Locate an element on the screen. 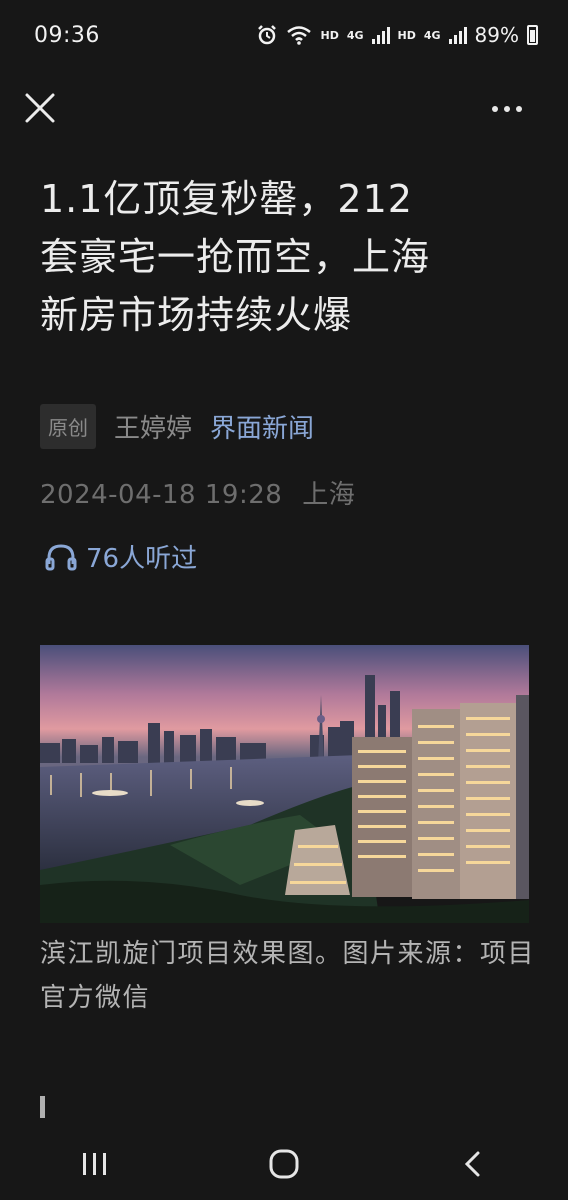  status-bar: 09:36 HD 4G HD 4G 89% is located at coordinates (284, 35).